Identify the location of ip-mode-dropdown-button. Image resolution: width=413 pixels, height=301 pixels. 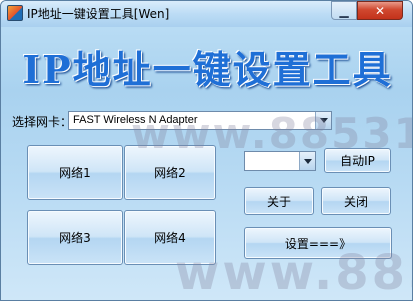
(307, 161).